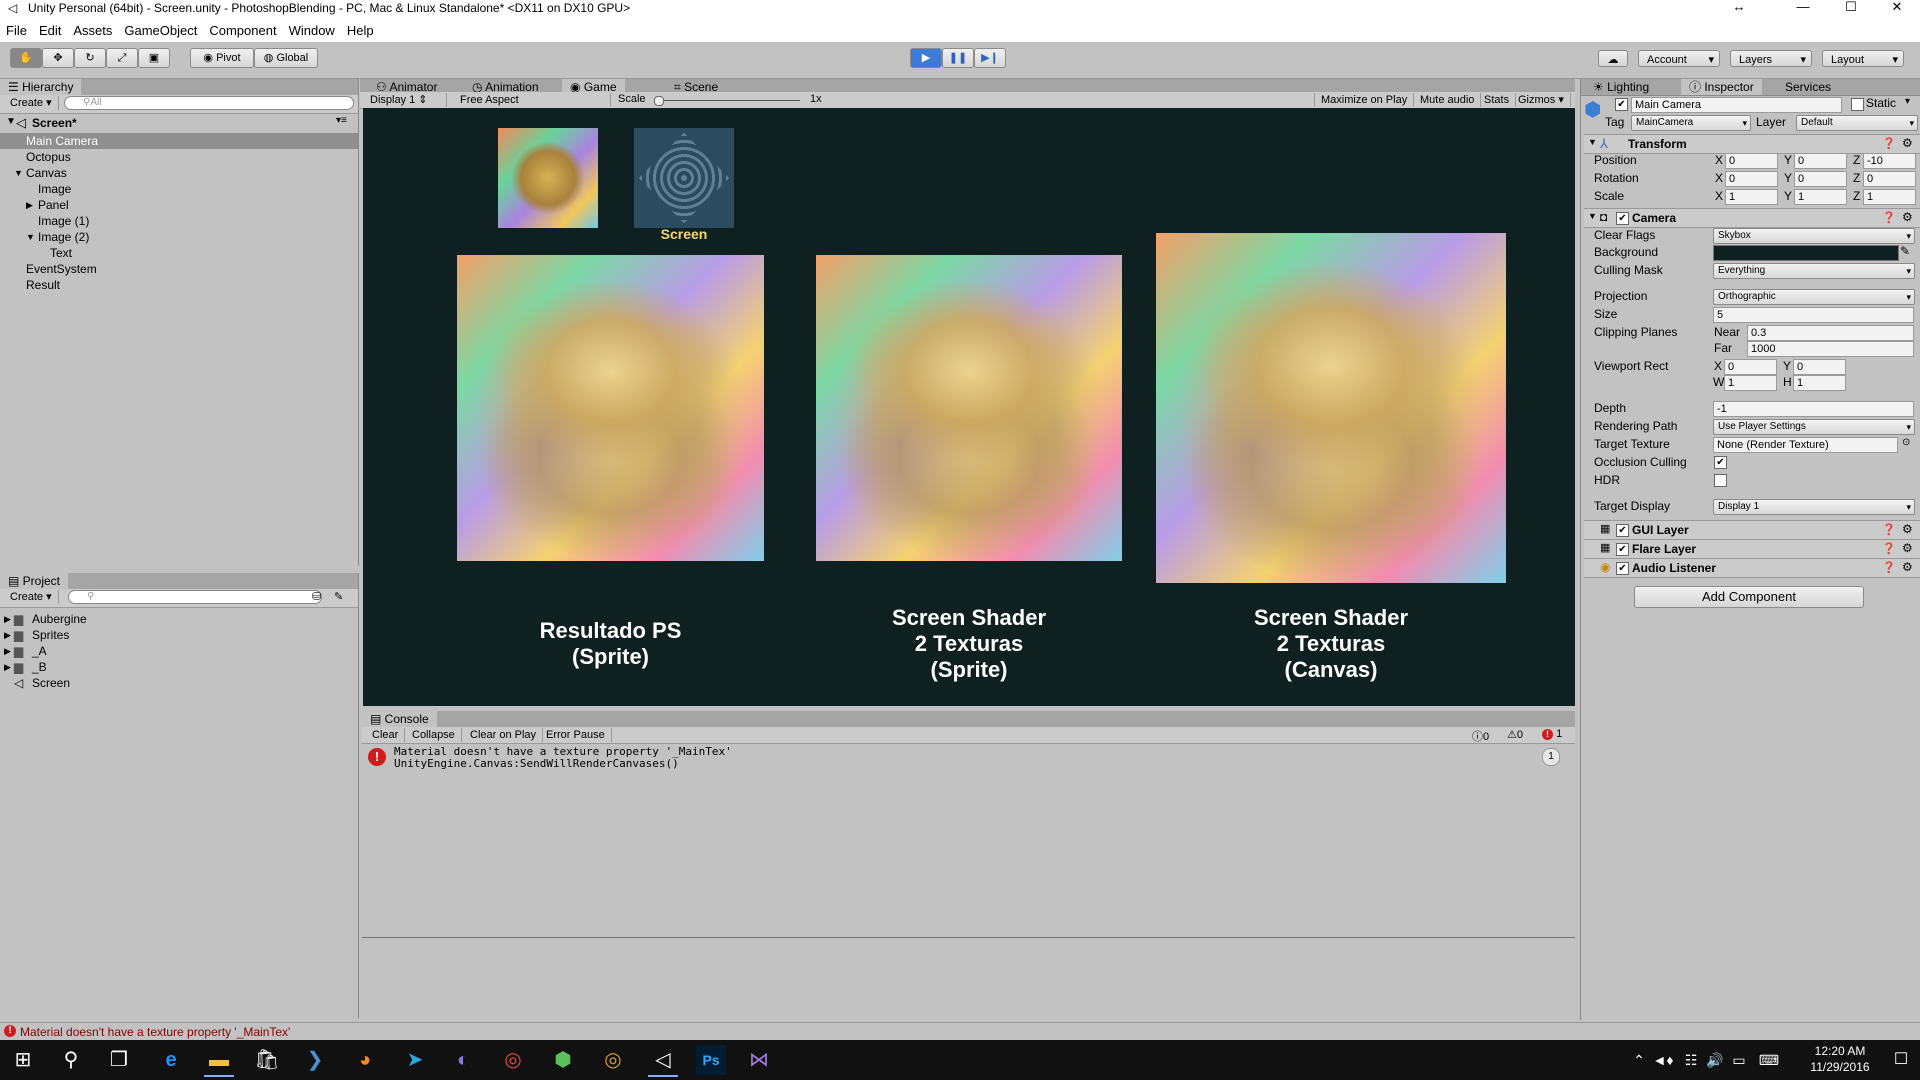 Image resolution: width=1920 pixels, height=1080 pixels. I want to click on size-field: 5, so click(1813, 315).